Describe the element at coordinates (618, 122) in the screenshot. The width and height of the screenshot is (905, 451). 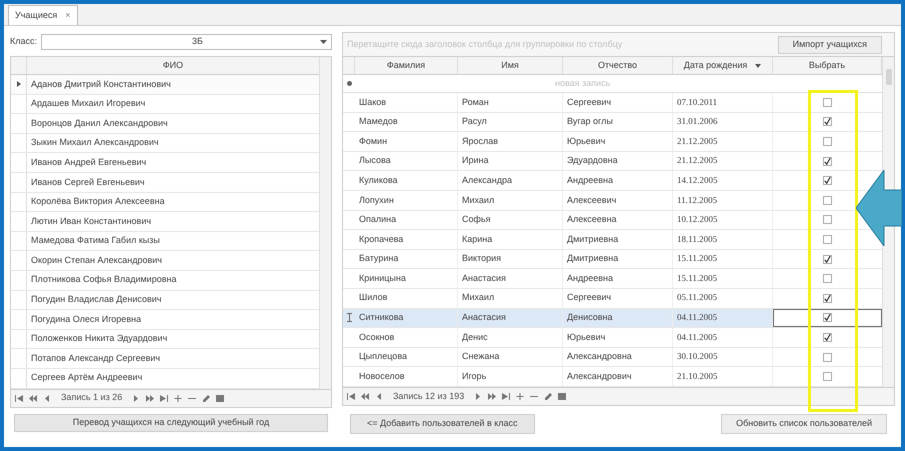
I see `table-cell: Вугар оглы` at that location.